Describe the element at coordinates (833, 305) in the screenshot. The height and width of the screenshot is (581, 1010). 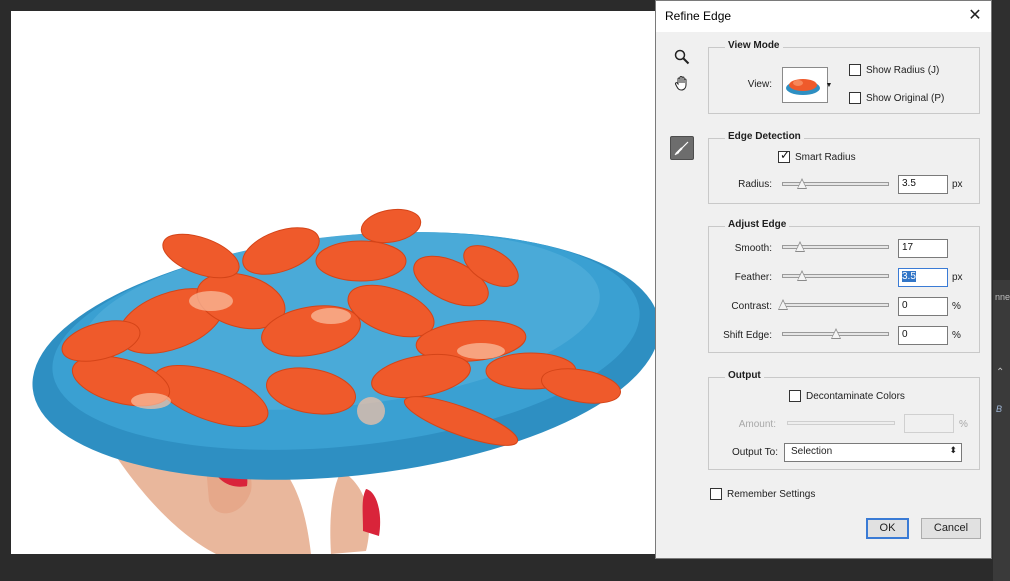
I see `contrast-slider` at that location.